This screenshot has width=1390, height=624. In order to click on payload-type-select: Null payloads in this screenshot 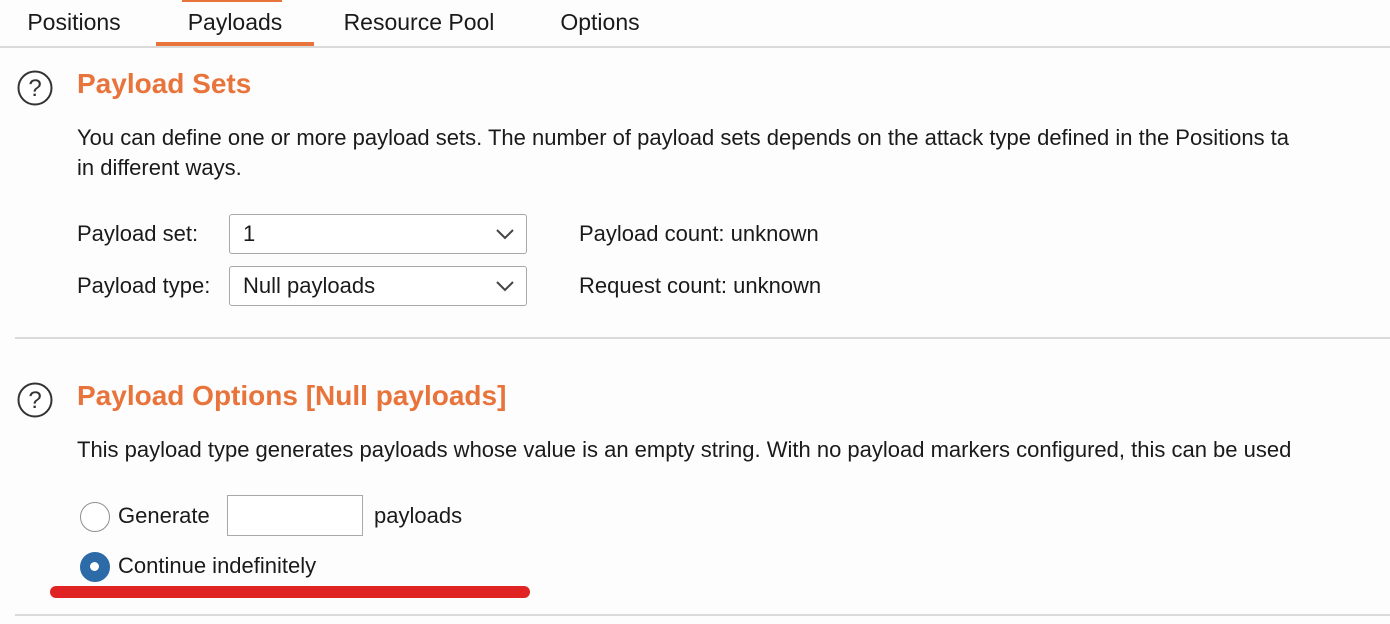, I will do `click(378, 286)`.